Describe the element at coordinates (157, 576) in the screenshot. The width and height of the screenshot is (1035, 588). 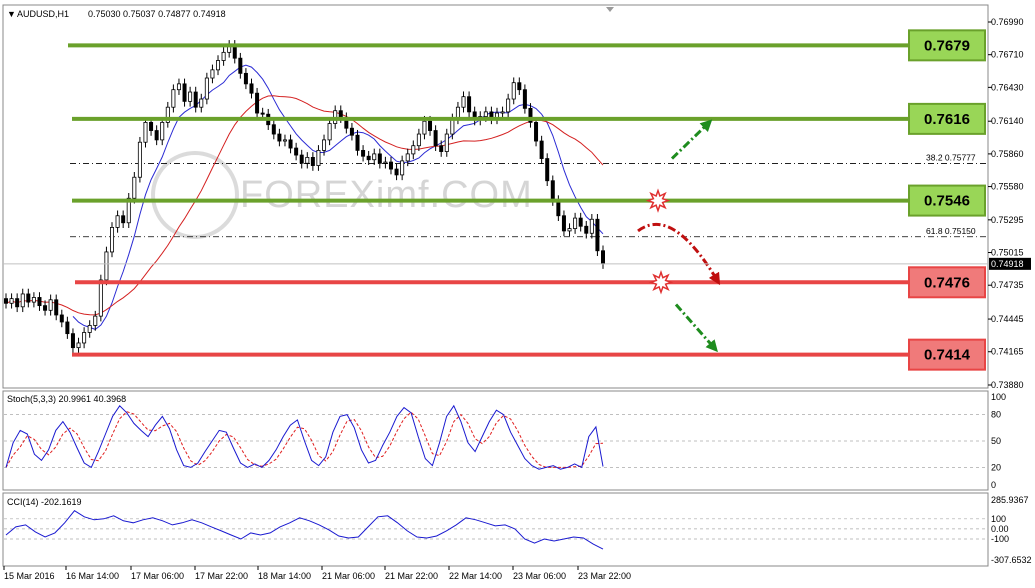
I see `time-tick-label: 17 Mar 06:00` at that location.